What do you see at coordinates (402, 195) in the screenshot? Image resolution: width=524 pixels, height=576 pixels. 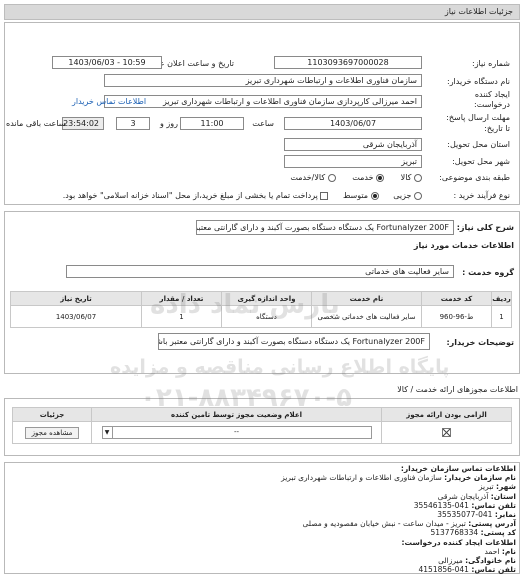 I see `purchase-option-minor: جزیی` at bounding box center [402, 195].